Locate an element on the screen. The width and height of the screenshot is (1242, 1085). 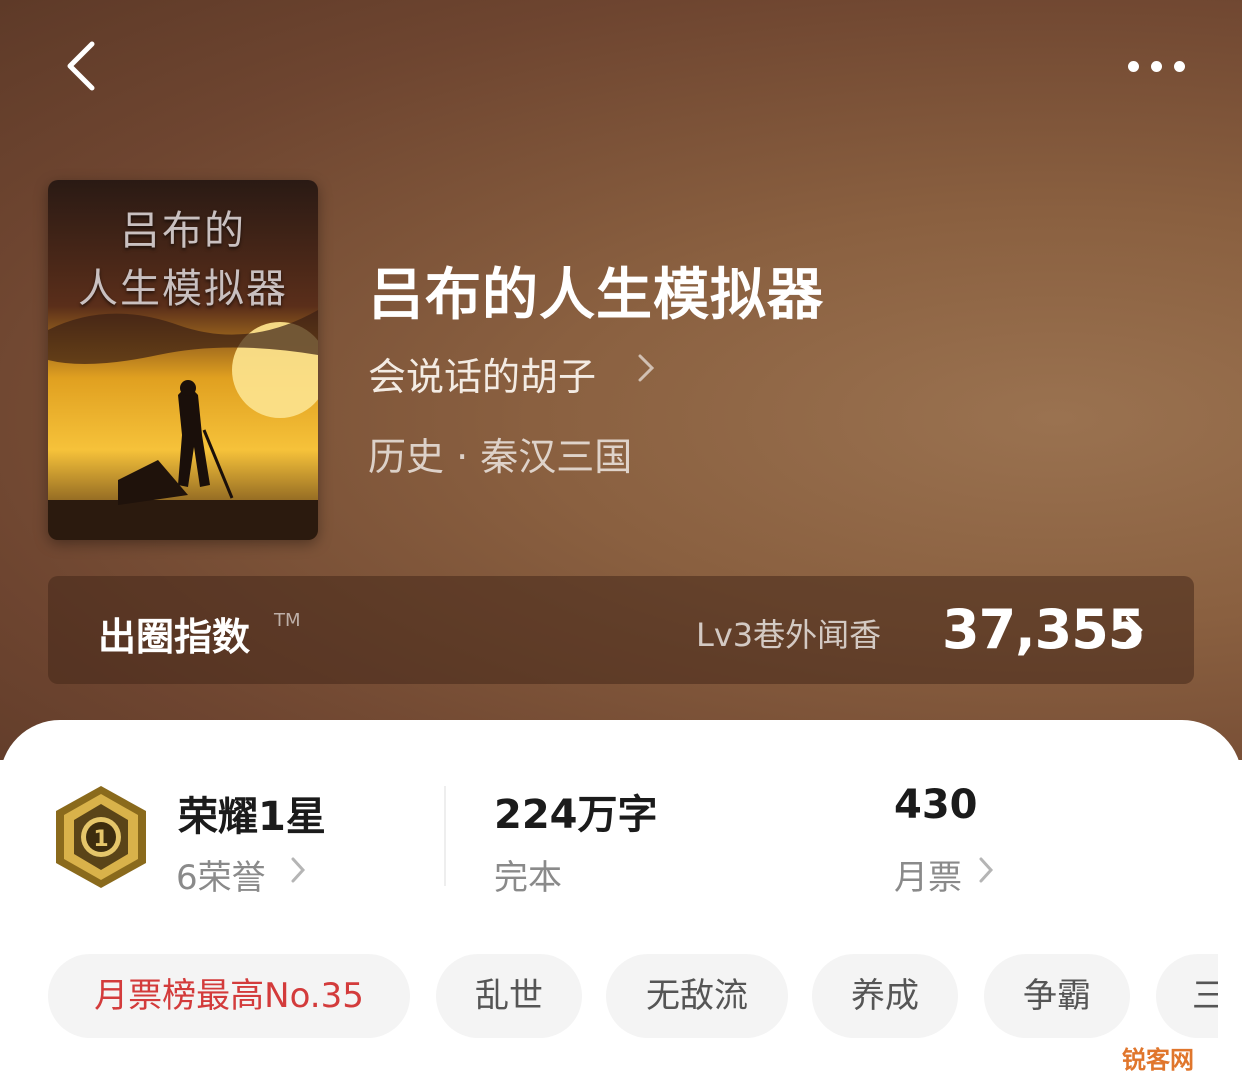
tag-item: 无敌流 is located at coordinates (697, 996).